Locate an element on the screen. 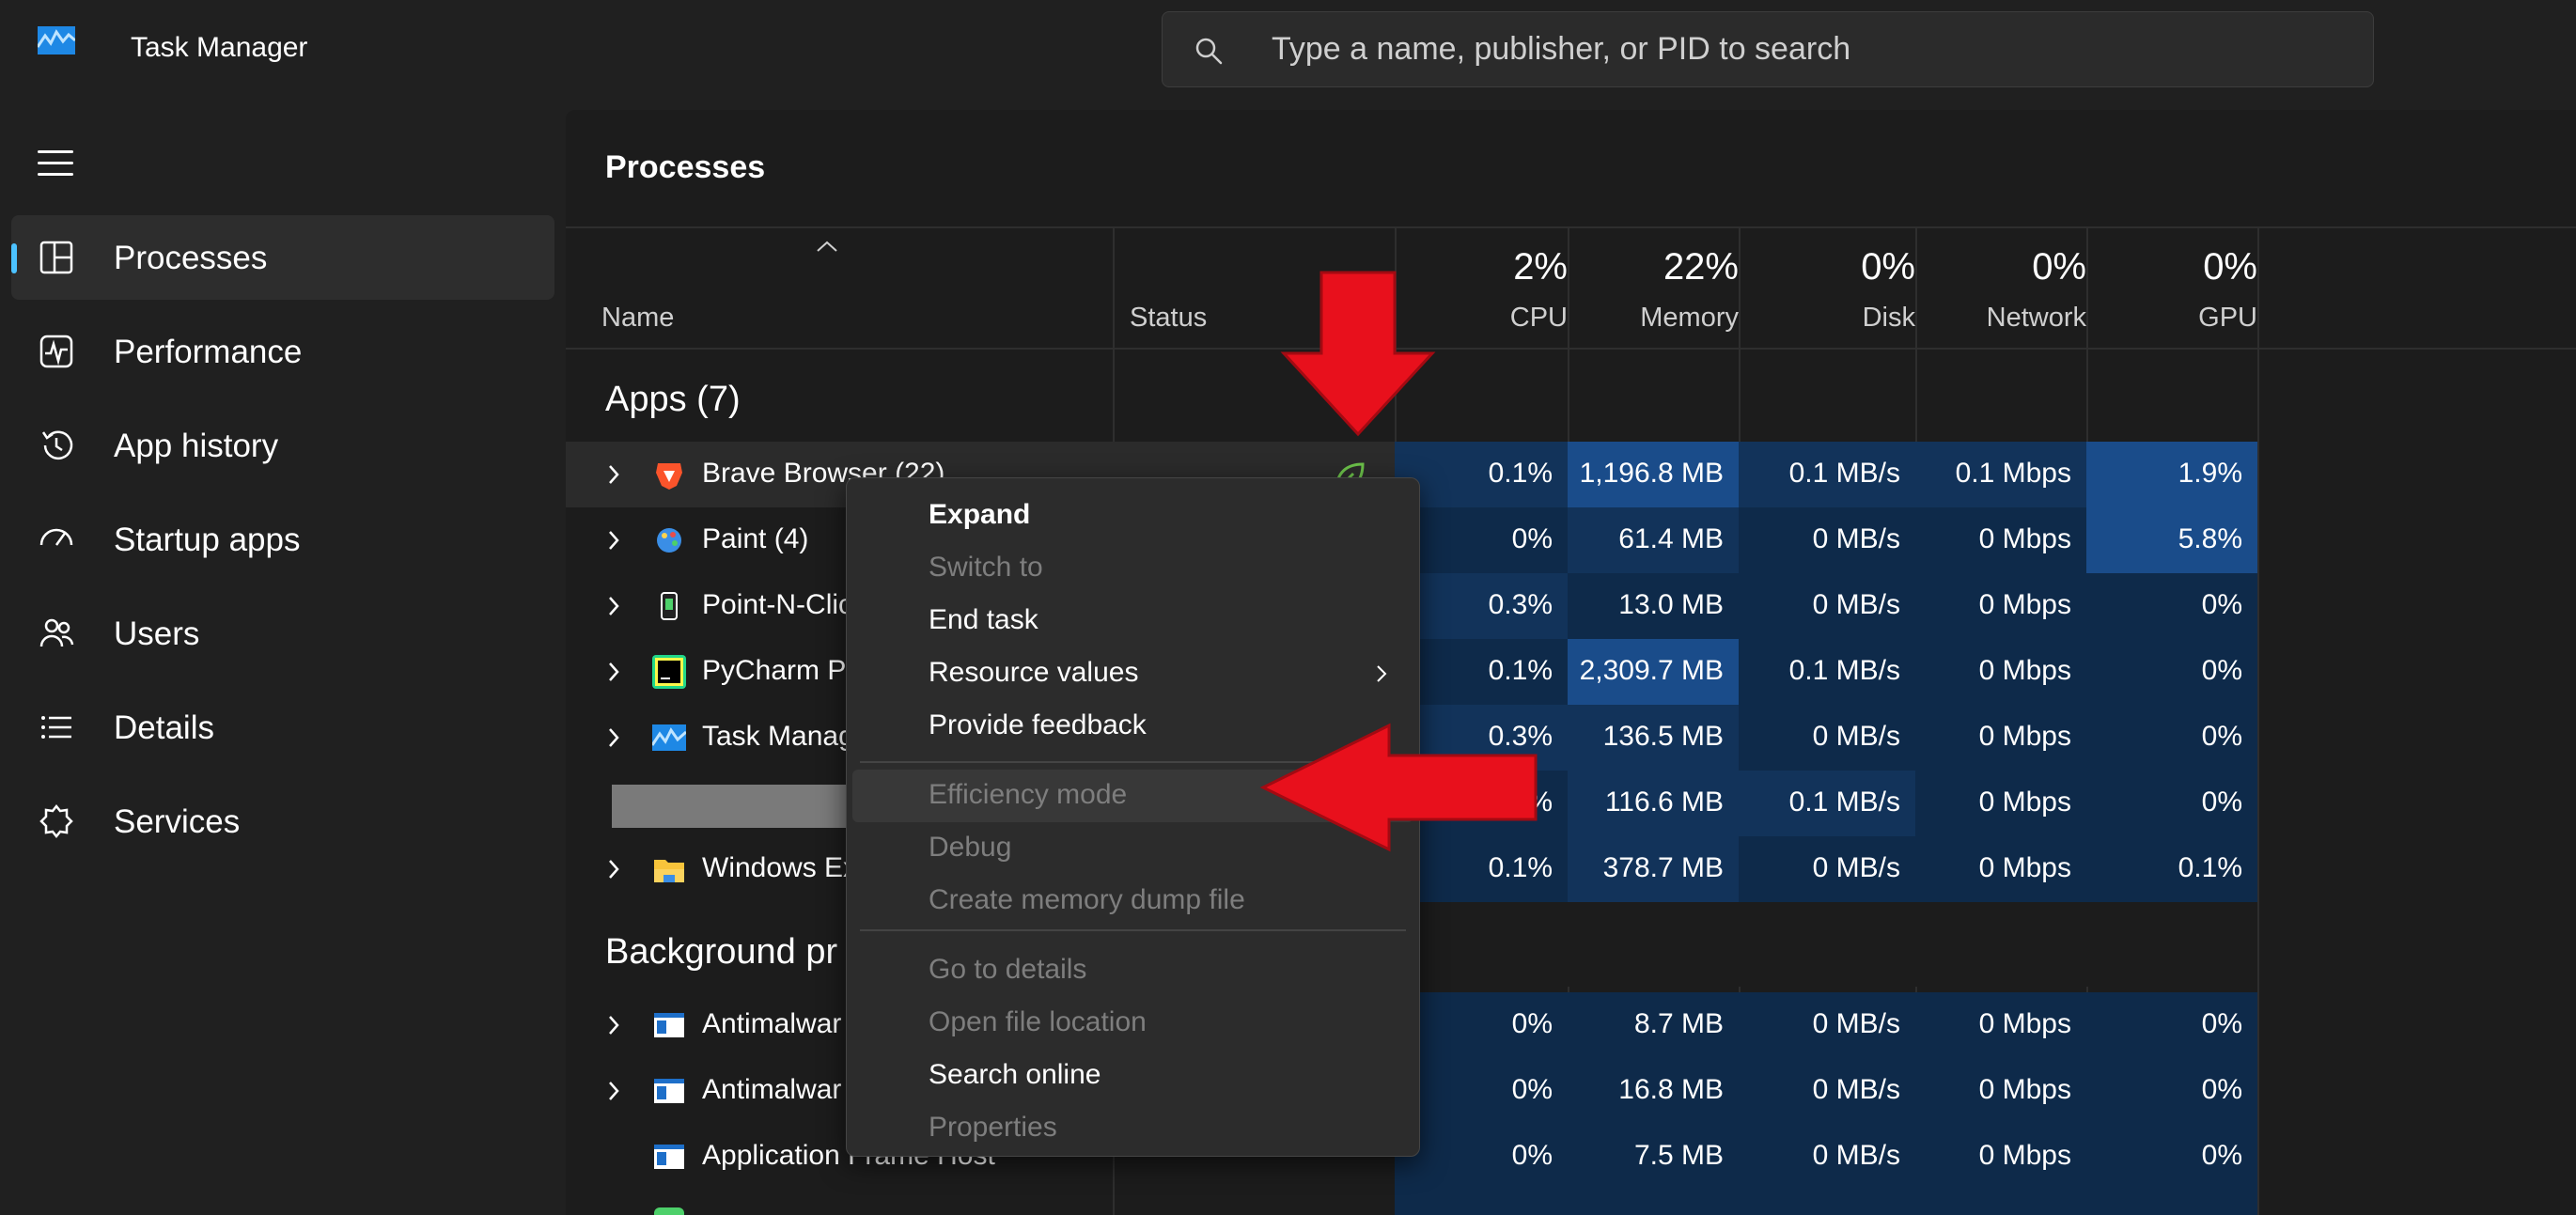  memory-cell: 7.5 MB is located at coordinates (1653, 1157).